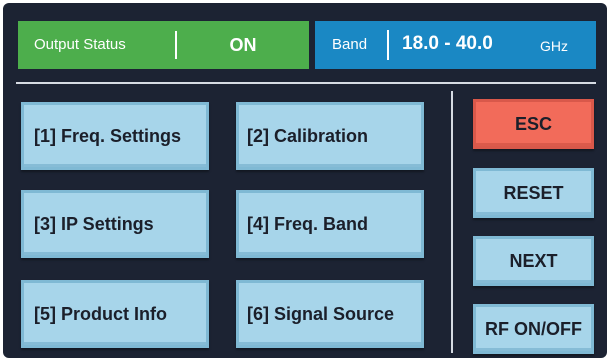 The image size is (612, 362). I want to click on output-status-label: Output Status, so click(80, 44).